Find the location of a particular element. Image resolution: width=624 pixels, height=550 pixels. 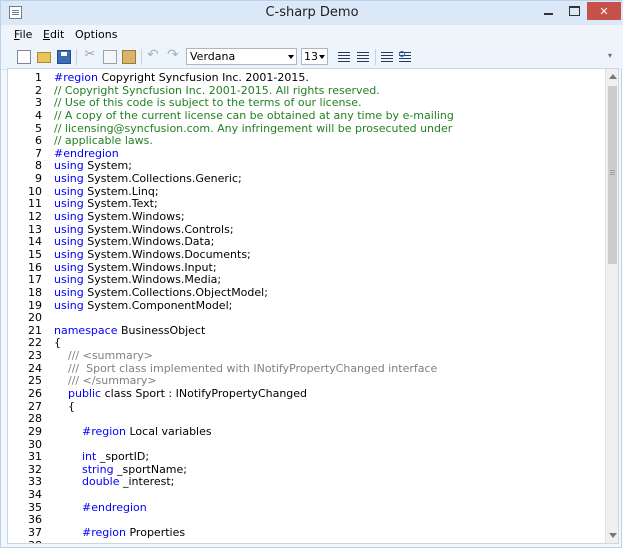

doc-comment-token: /// <summary> is located at coordinates (103, 356).